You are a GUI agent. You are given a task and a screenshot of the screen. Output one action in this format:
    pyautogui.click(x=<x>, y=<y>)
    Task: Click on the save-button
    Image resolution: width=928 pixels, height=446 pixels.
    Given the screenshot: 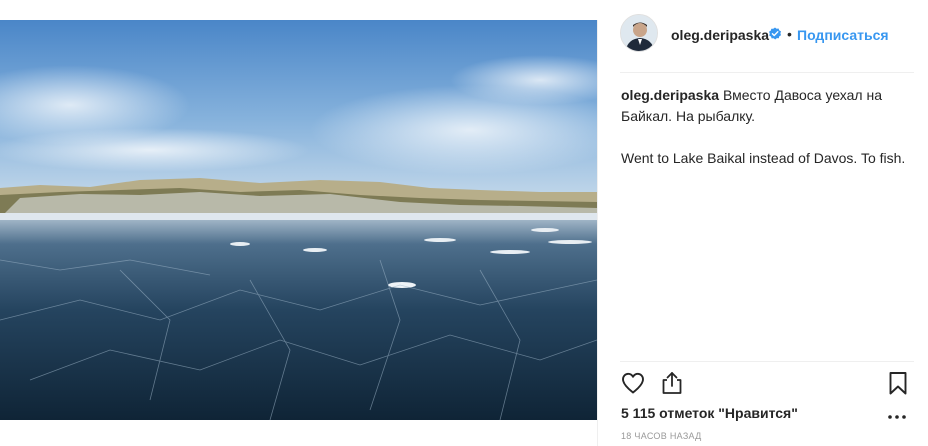 What is the action you would take?
    pyautogui.click(x=898, y=383)
    